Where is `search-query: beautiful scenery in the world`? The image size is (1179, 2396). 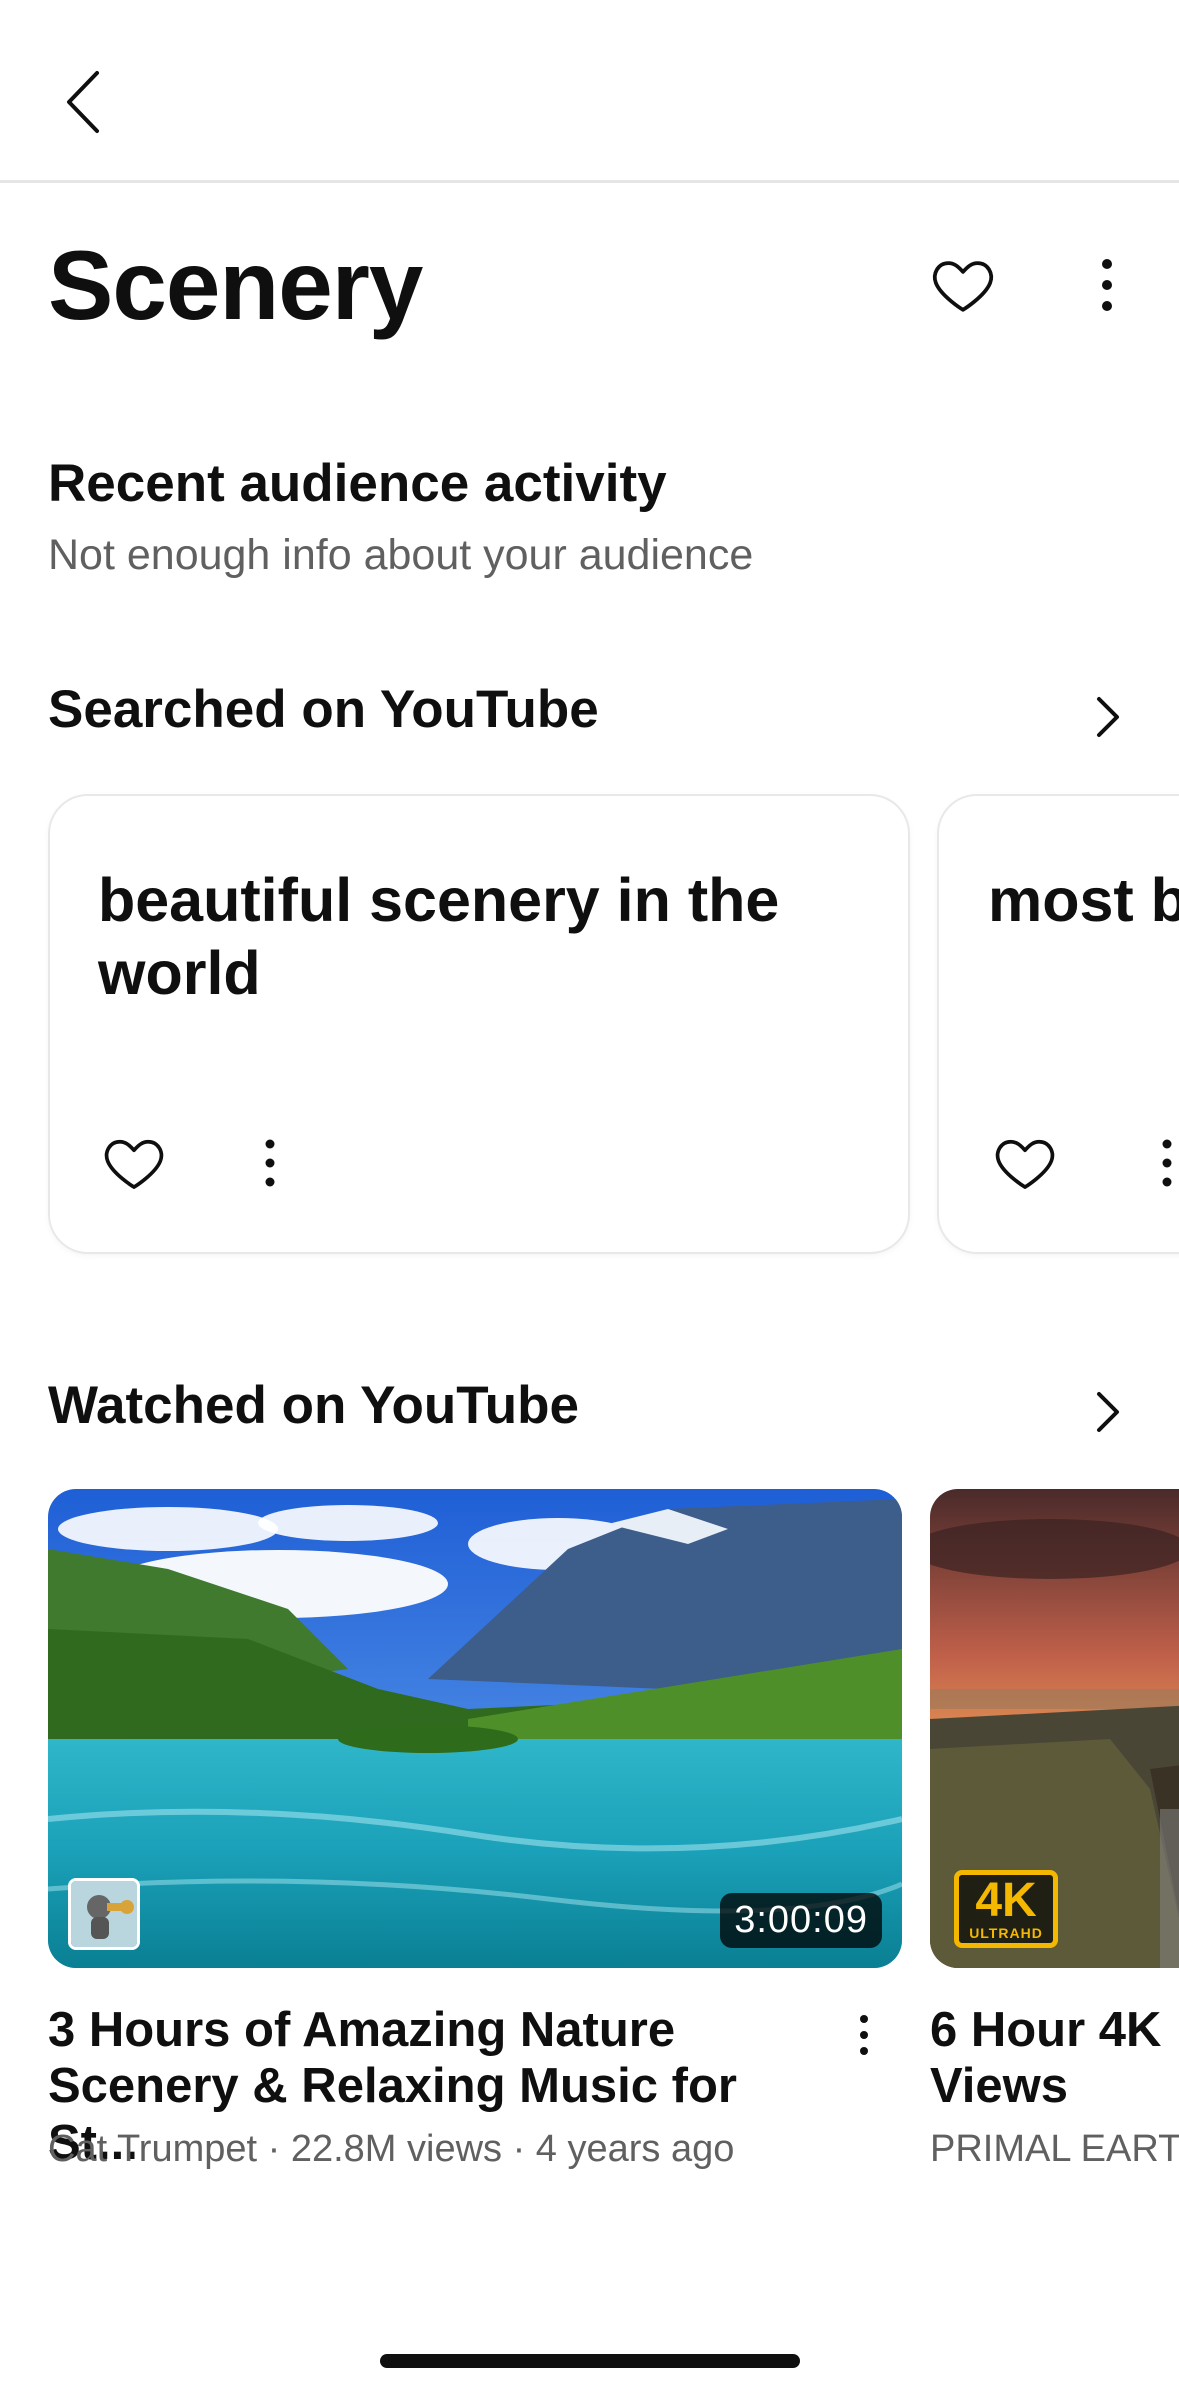 search-query: beautiful scenery in the world is located at coordinates (439, 937).